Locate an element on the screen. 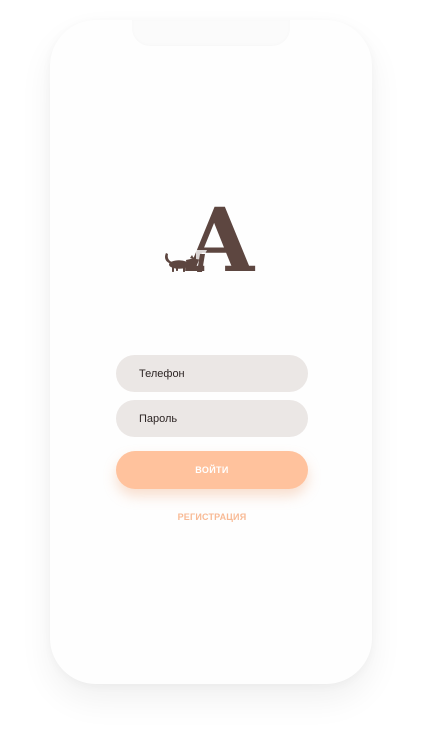  password-field is located at coordinates (212, 418).